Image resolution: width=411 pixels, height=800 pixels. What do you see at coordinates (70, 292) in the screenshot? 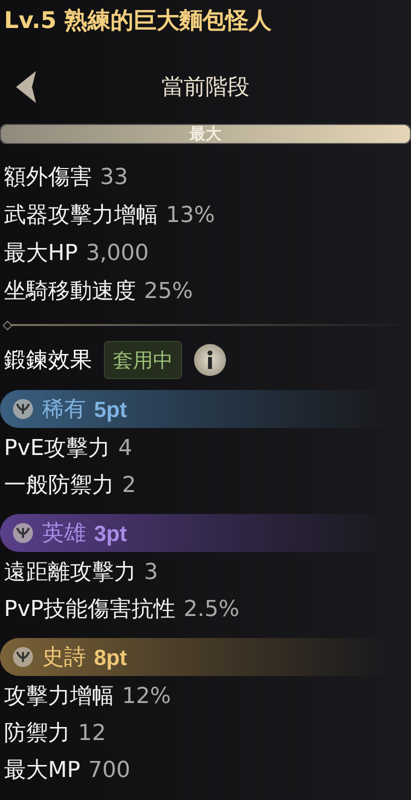
I see `stat-name: 坐騎移動速度` at bounding box center [70, 292].